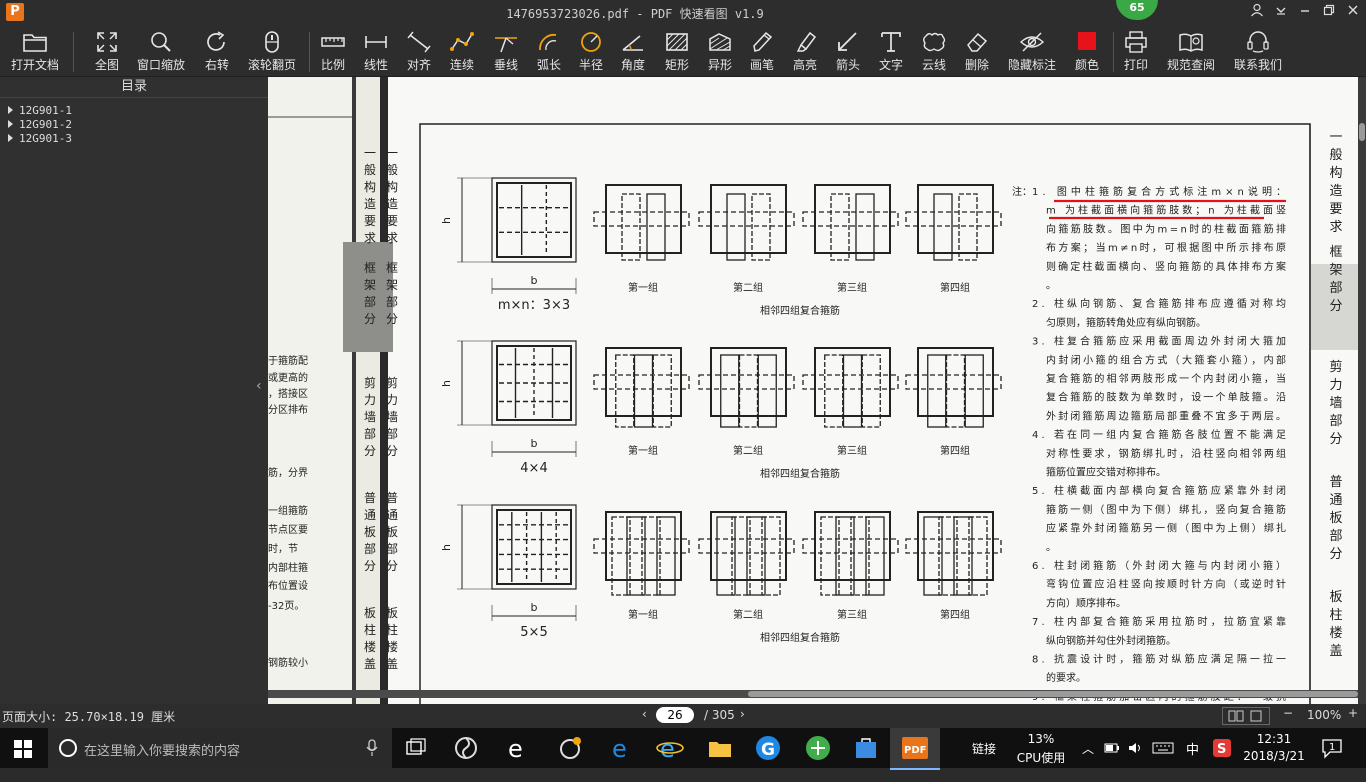 This screenshot has height=782, width=1366. I want to click on arrow-button: 箭头, so click(848, 50).